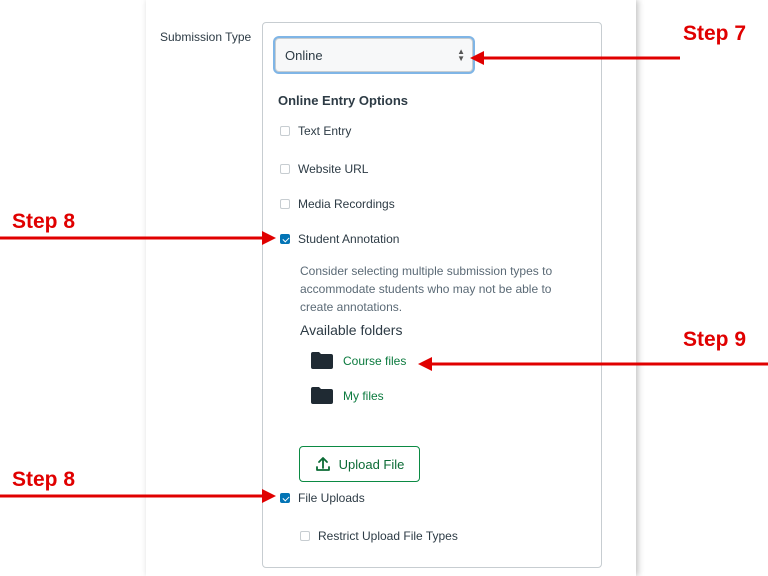  Describe the element at coordinates (715, 339) in the screenshot. I see `step9-label: Step 9` at that location.